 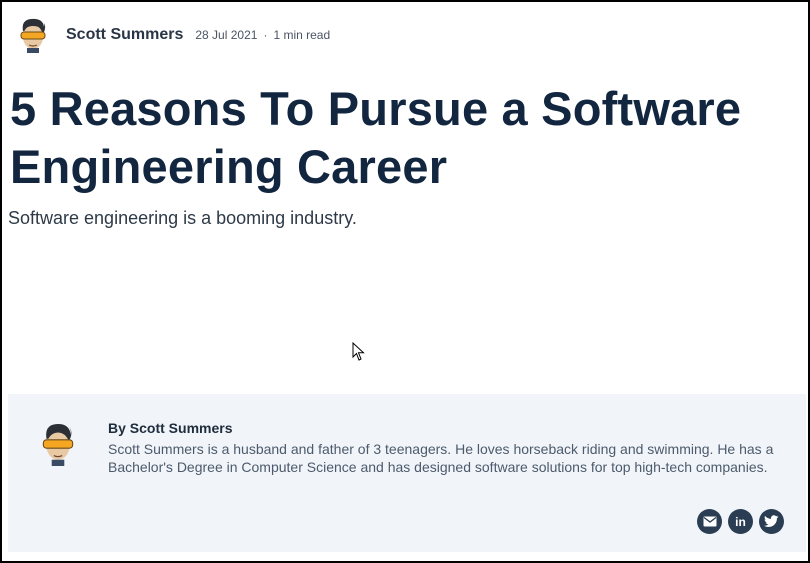 I want to click on linkedin-share-button: in, so click(x=740, y=521).